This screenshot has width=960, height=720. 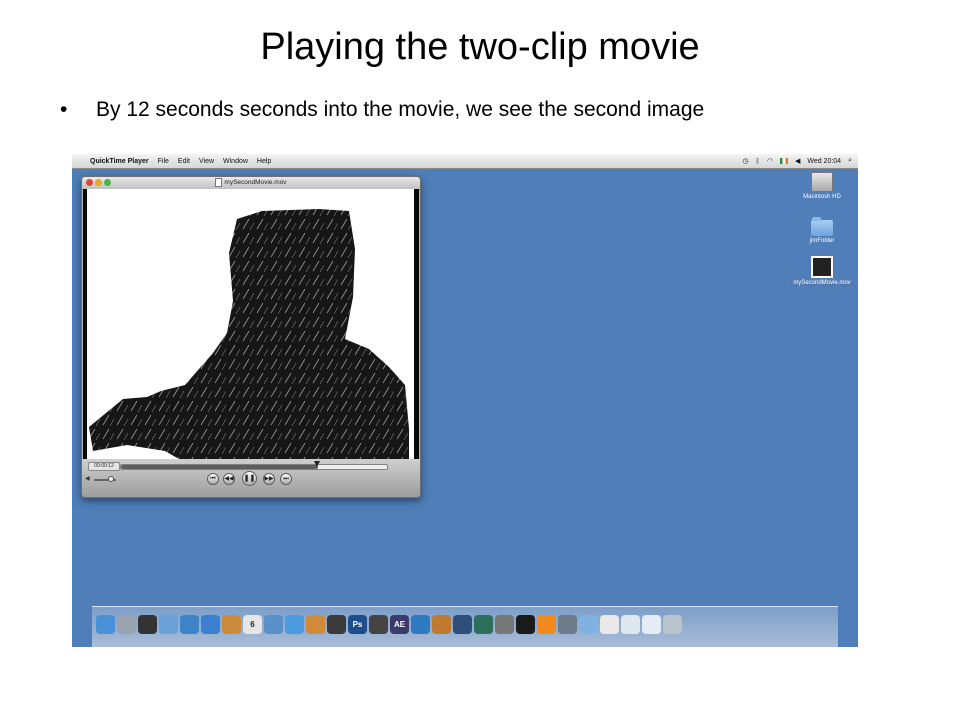 I want to click on spotlight-icon: ⌕, so click(x=850, y=161).